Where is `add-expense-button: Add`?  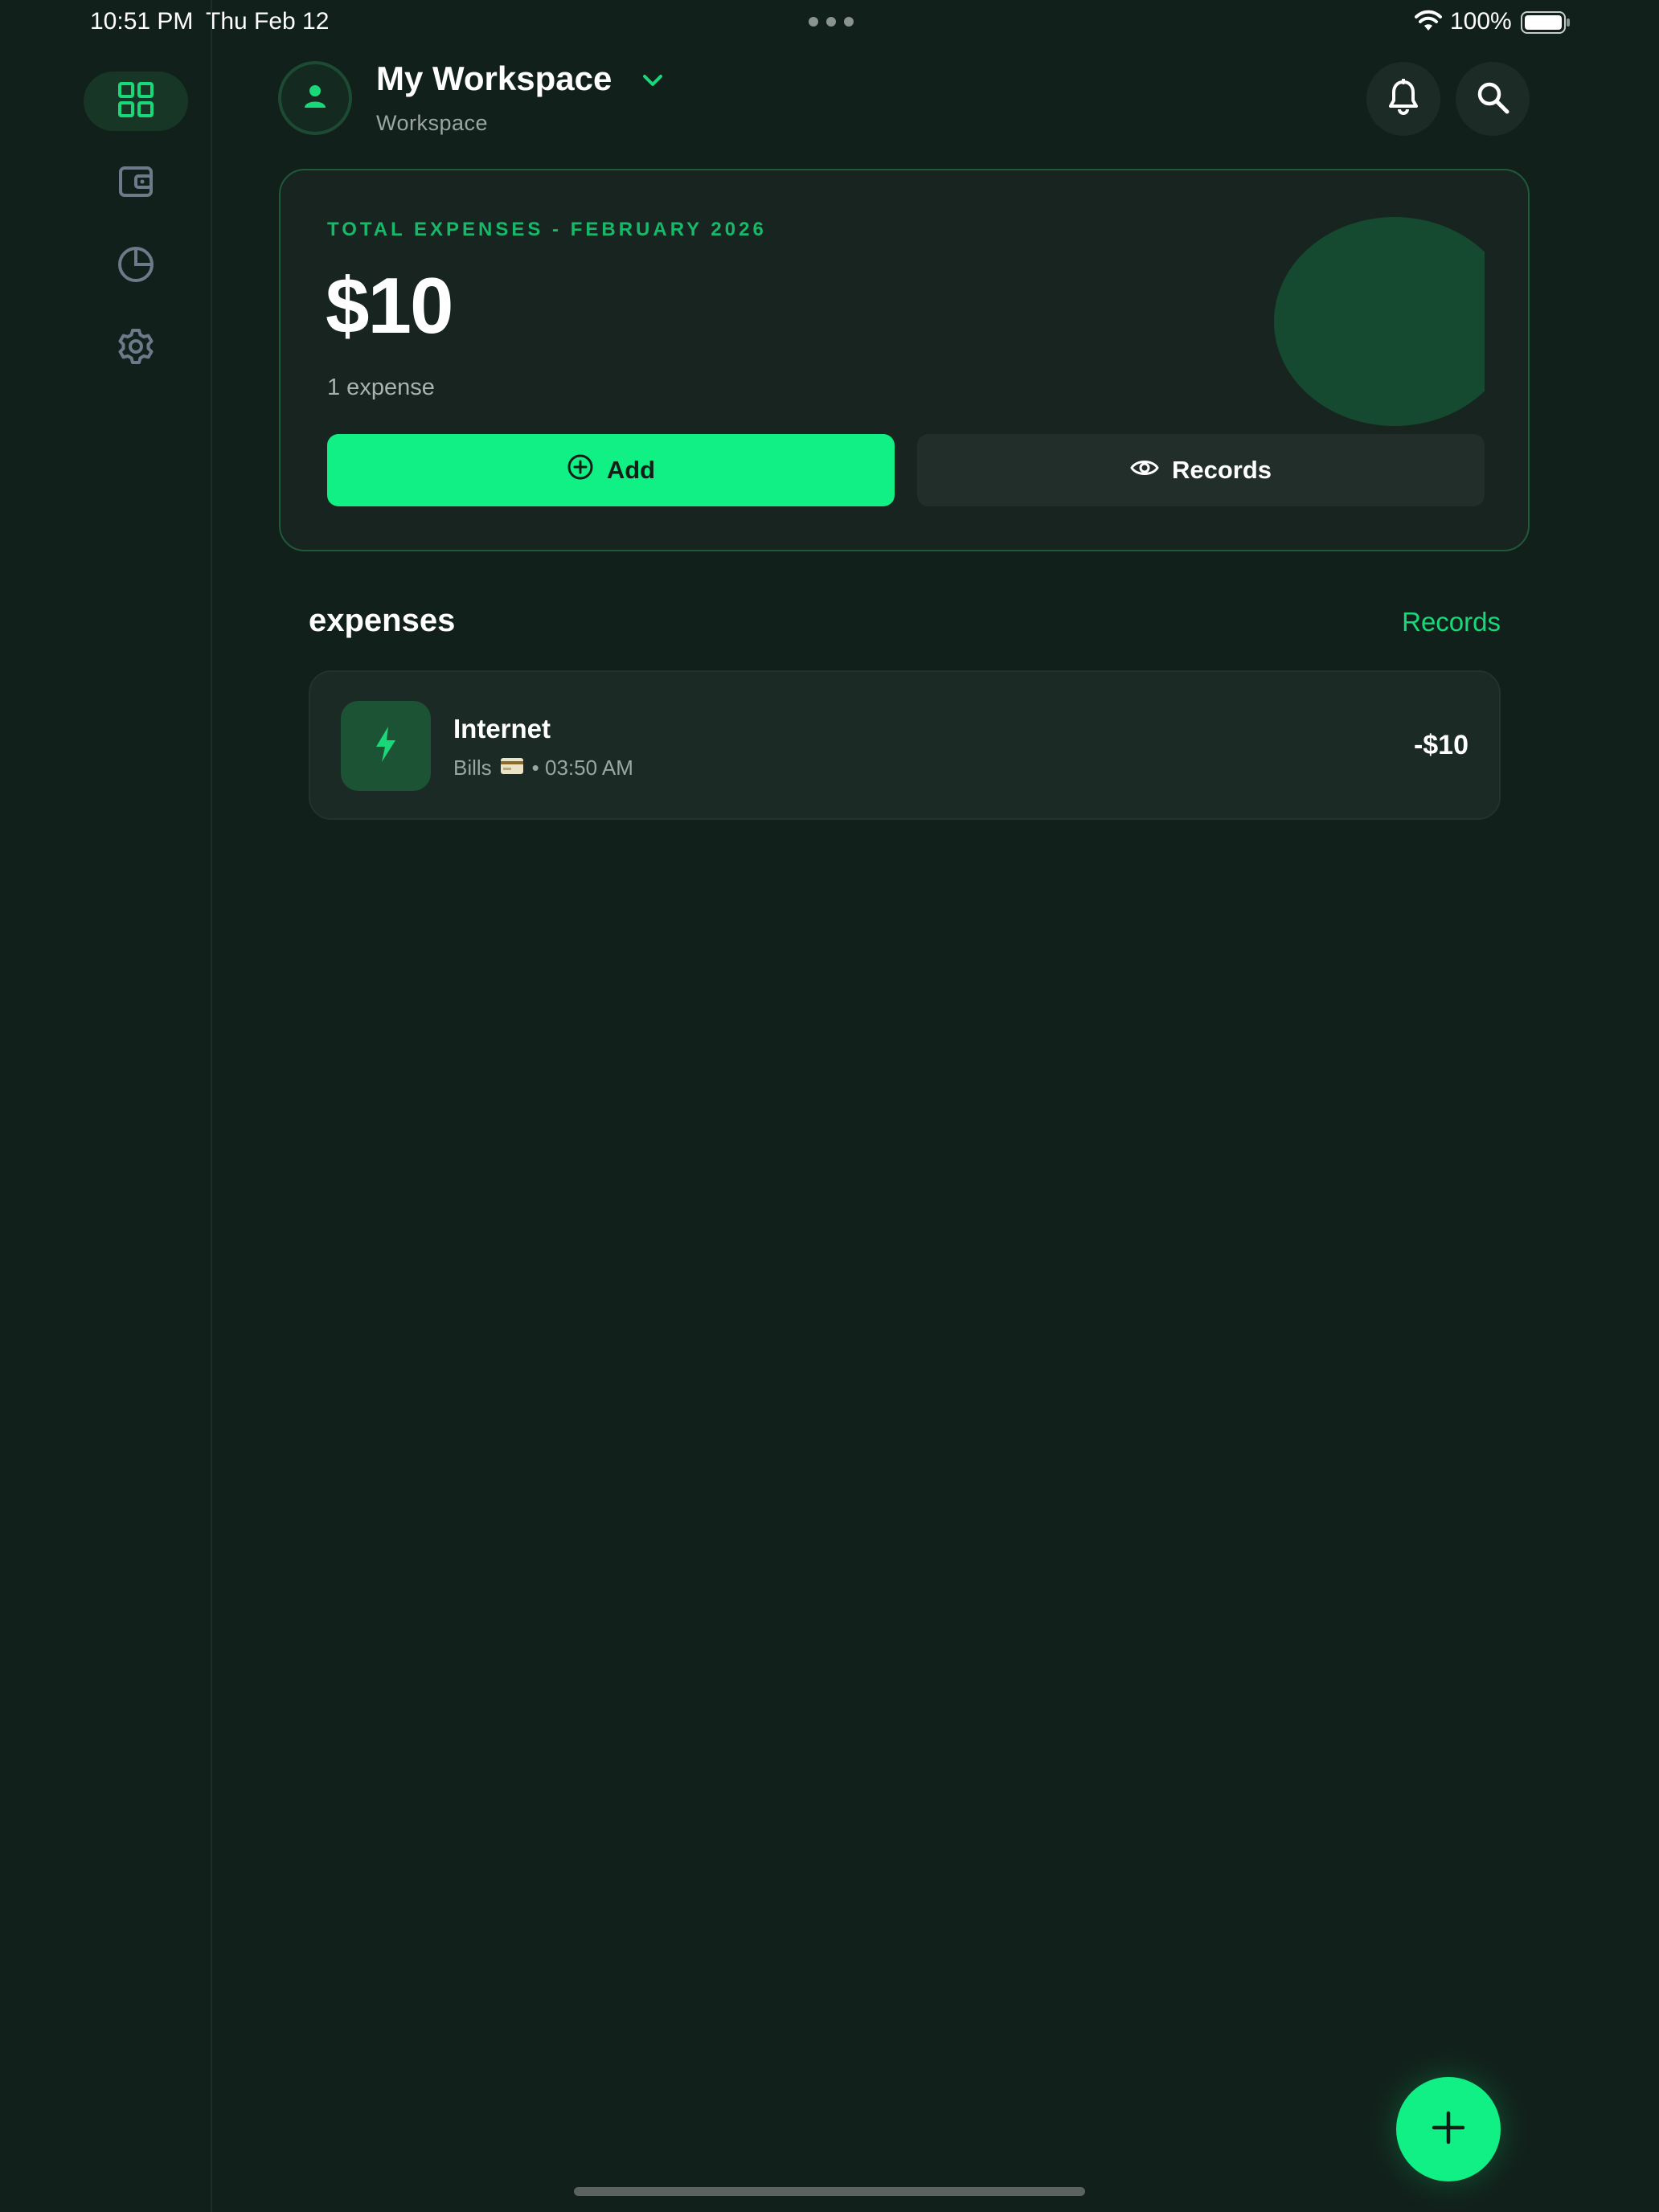 add-expense-button: Add is located at coordinates (611, 470).